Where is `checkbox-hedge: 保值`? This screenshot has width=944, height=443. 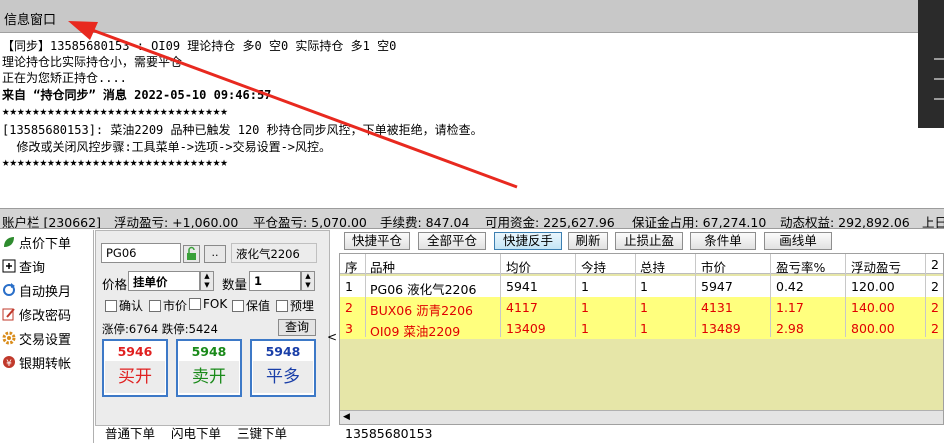 checkbox-hedge: 保值 is located at coordinates (251, 305).